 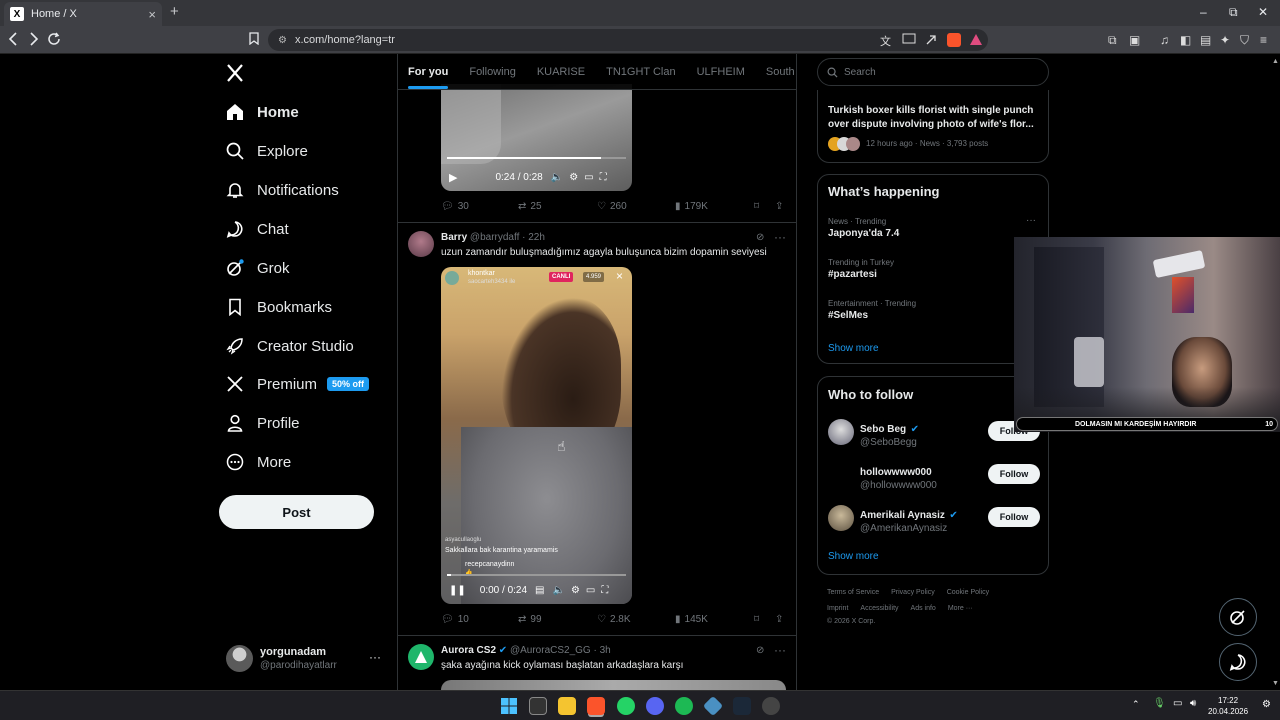 I want to click on vpn-icon: ⛉, so click(x=1247, y=40).